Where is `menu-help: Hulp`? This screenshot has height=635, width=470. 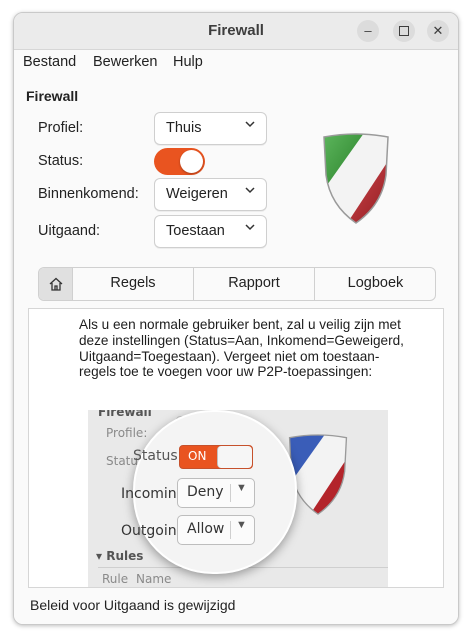 menu-help: Hulp is located at coordinates (188, 62).